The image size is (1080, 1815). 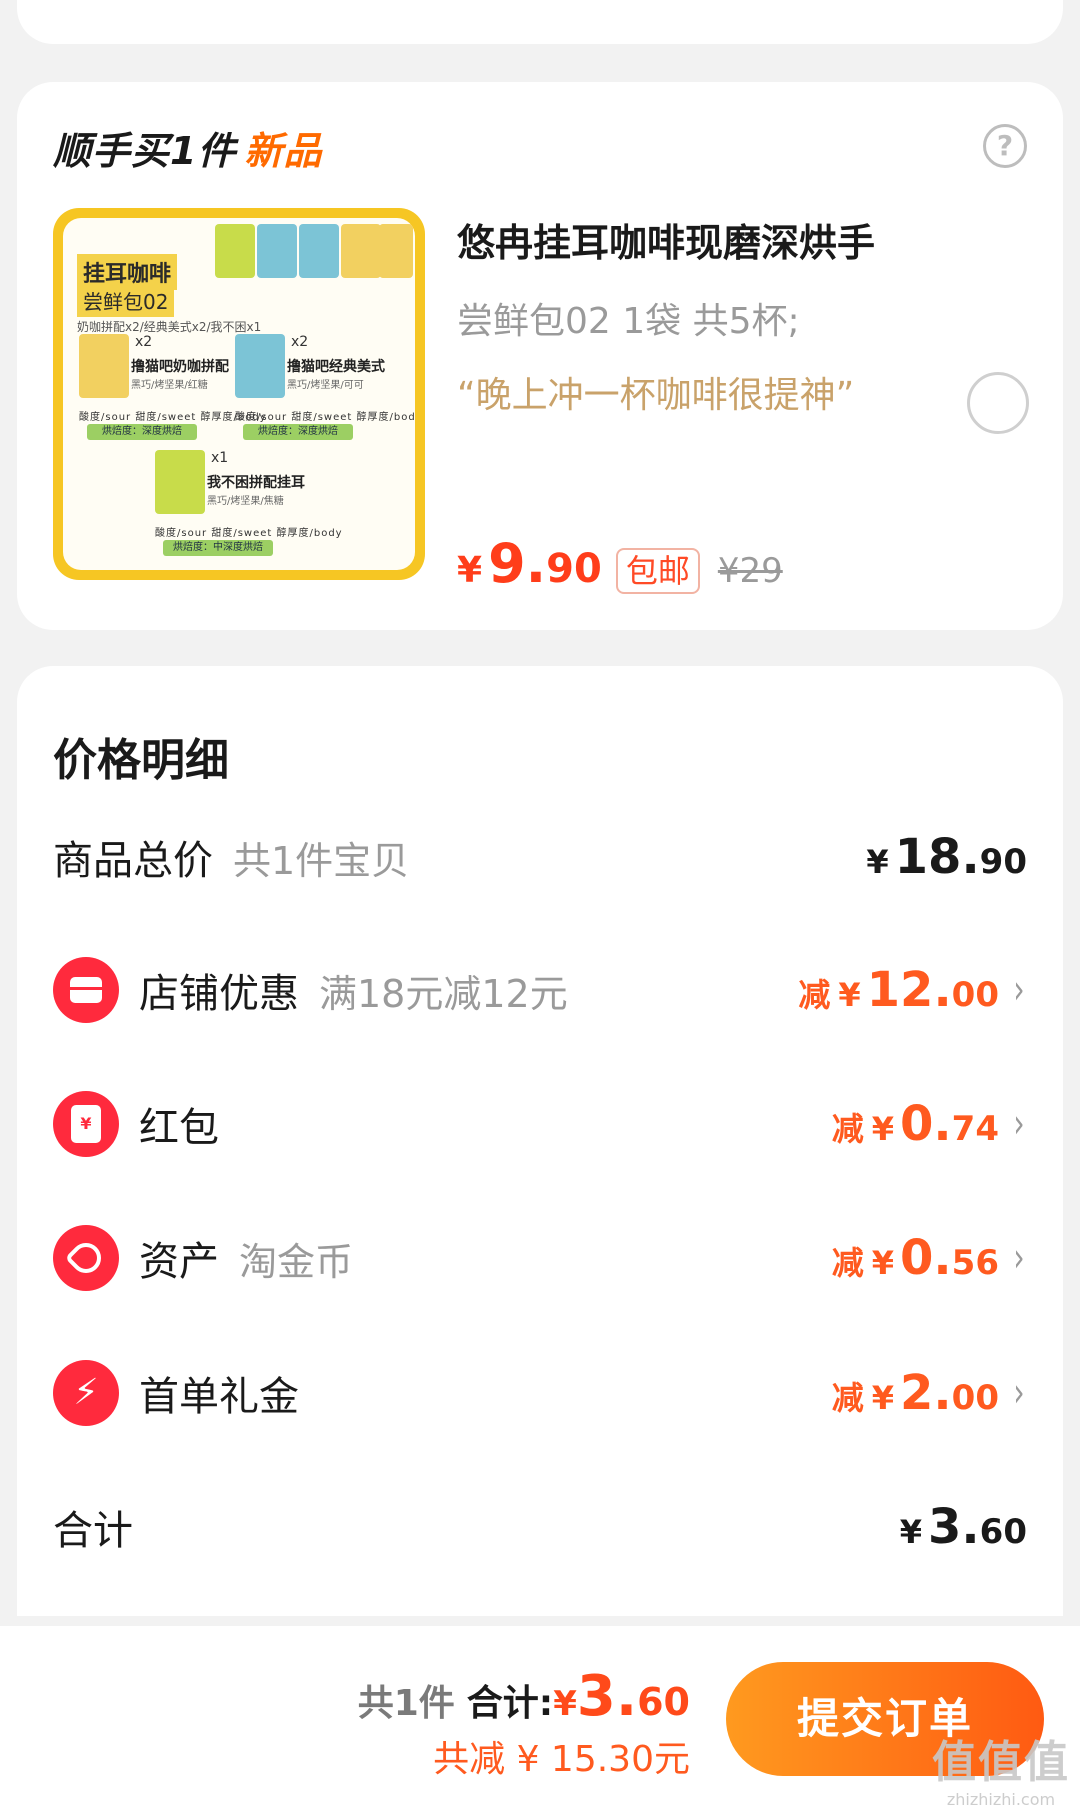 What do you see at coordinates (540, 1527) in the screenshot?
I see `row-total: 合计 ¥3. 60` at bounding box center [540, 1527].